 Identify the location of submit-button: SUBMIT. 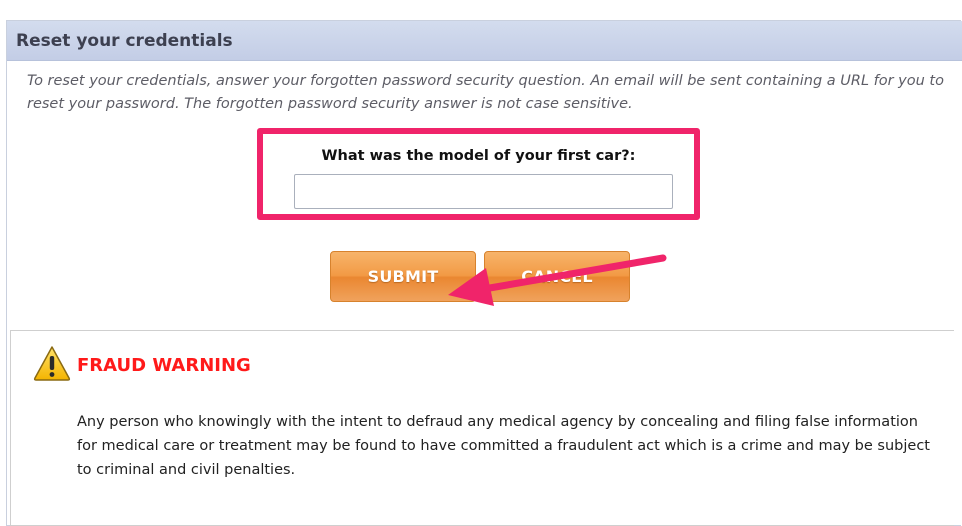
(403, 276).